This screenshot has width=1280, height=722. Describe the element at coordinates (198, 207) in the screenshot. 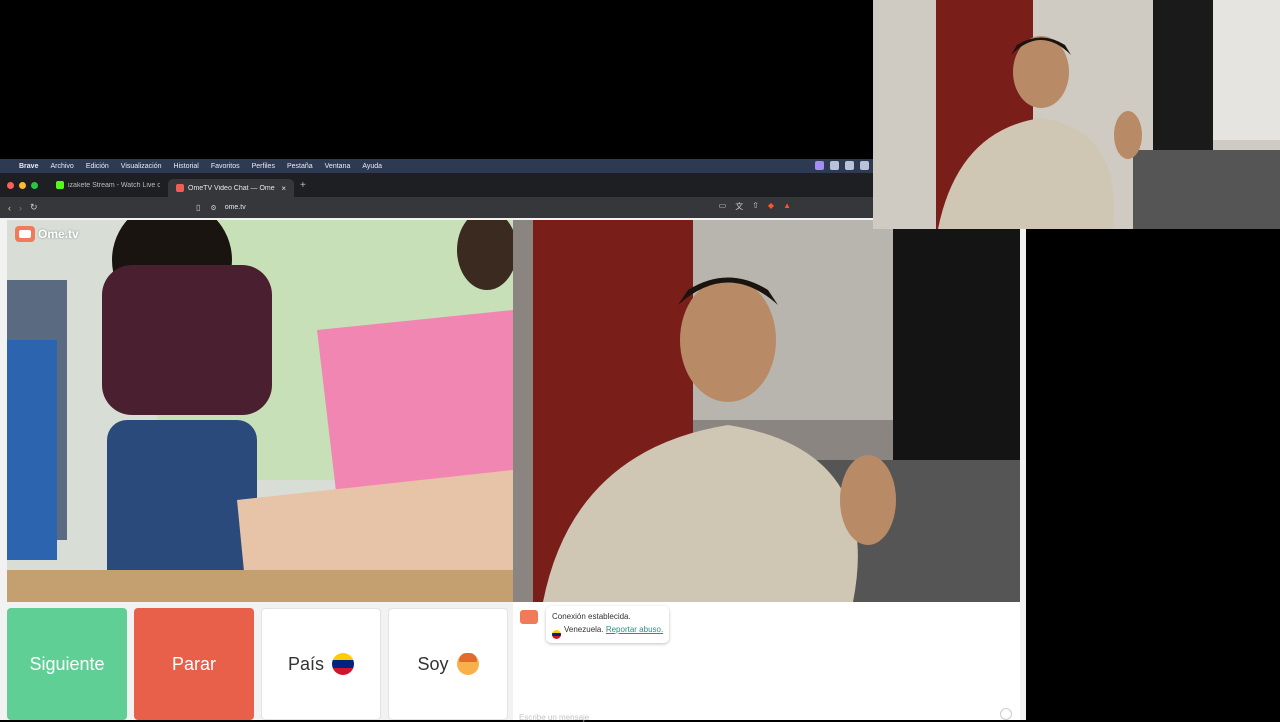

I see `bookmark-icon: ▯` at that location.